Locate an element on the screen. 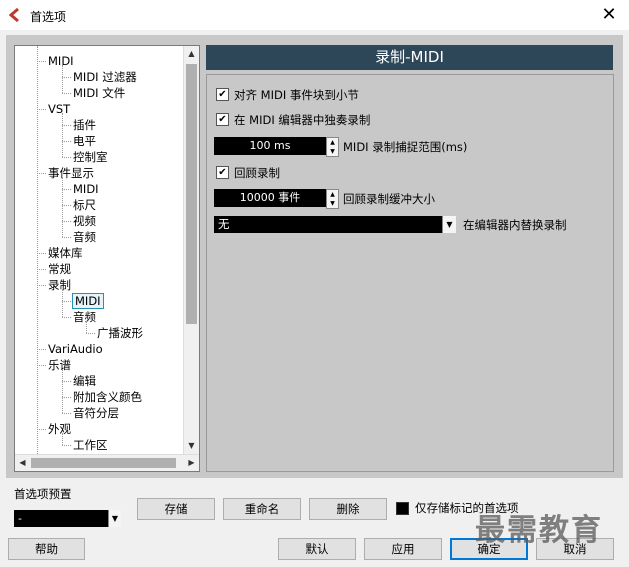  tree-item: VST is located at coordinates (59, 109).